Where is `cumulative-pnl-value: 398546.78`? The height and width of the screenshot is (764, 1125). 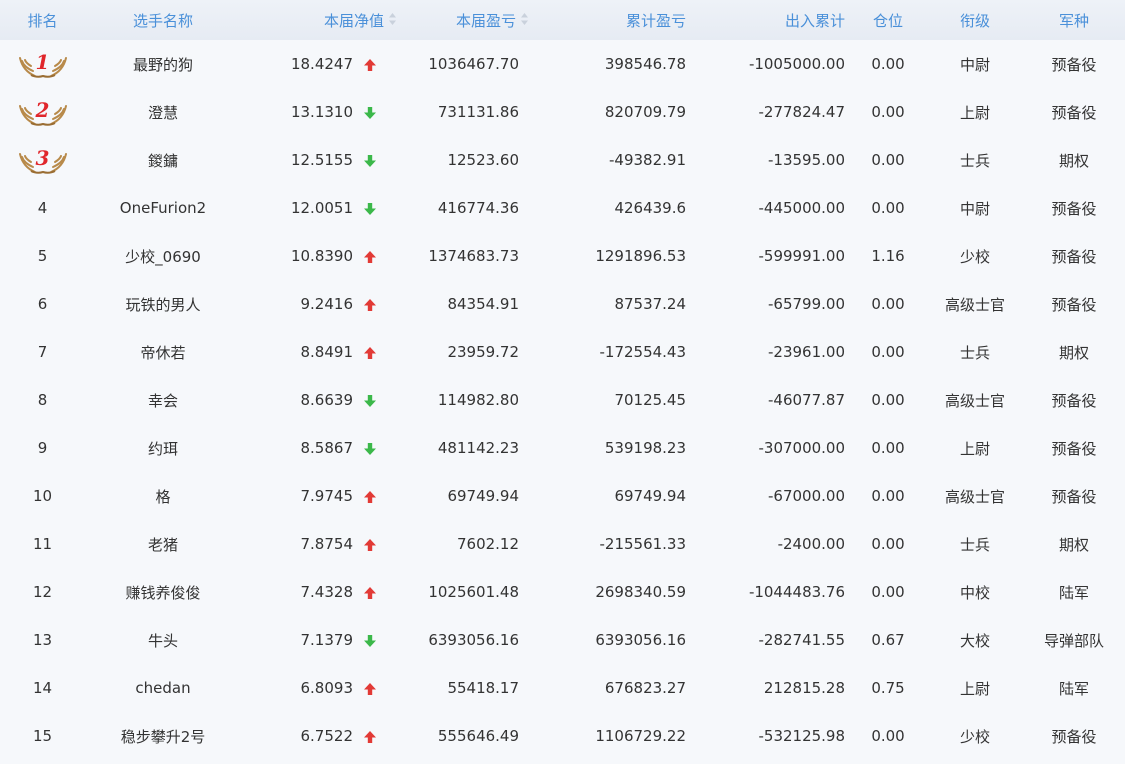
cumulative-pnl-value: 398546.78 is located at coordinates (645, 64).